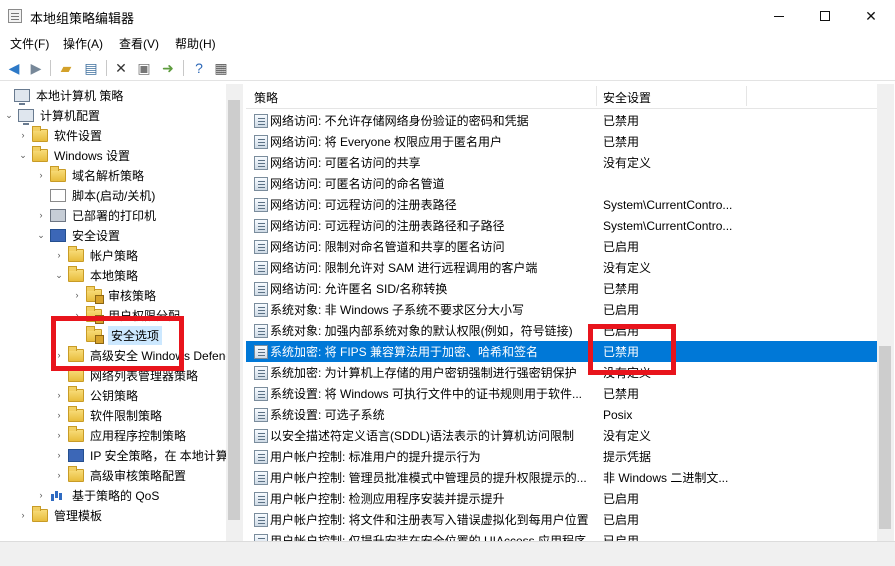  Describe the element at coordinates (561, 372) in the screenshot. I see `policy-row: 系统加密: 为计算机上存储的用户密钥强制进行强密钥保护 没有定义` at that location.